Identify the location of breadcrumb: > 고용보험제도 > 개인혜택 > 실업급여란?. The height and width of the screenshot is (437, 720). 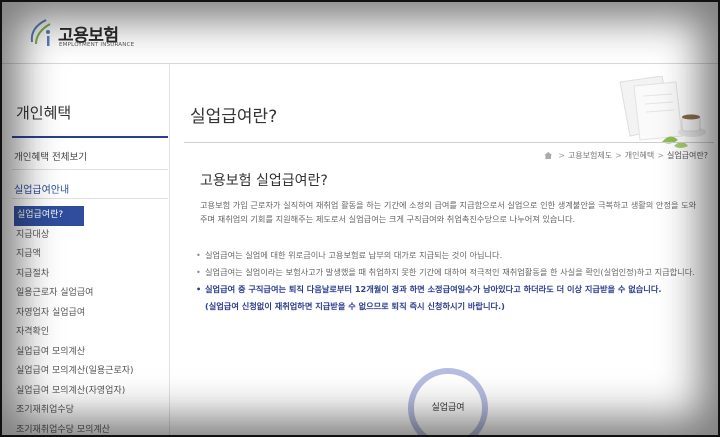
(626, 155).